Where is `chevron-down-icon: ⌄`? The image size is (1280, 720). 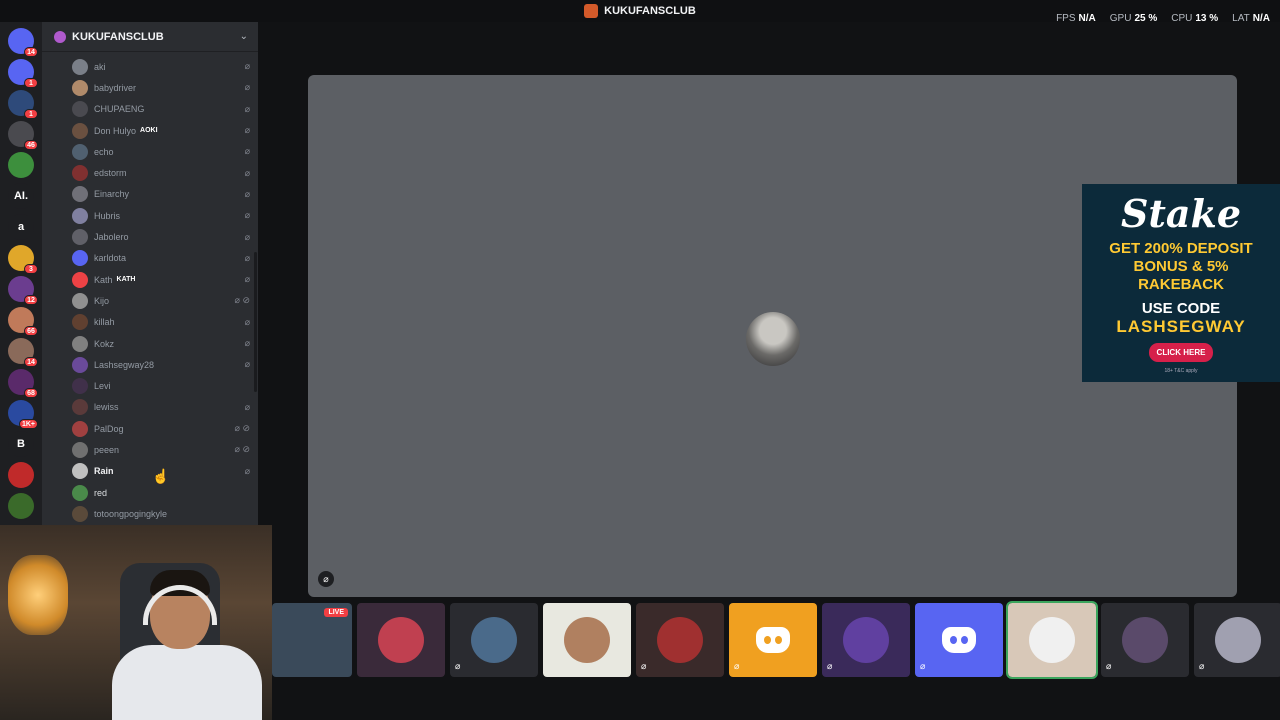
chevron-down-icon: ⌄ is located at coordinates (244, 36).